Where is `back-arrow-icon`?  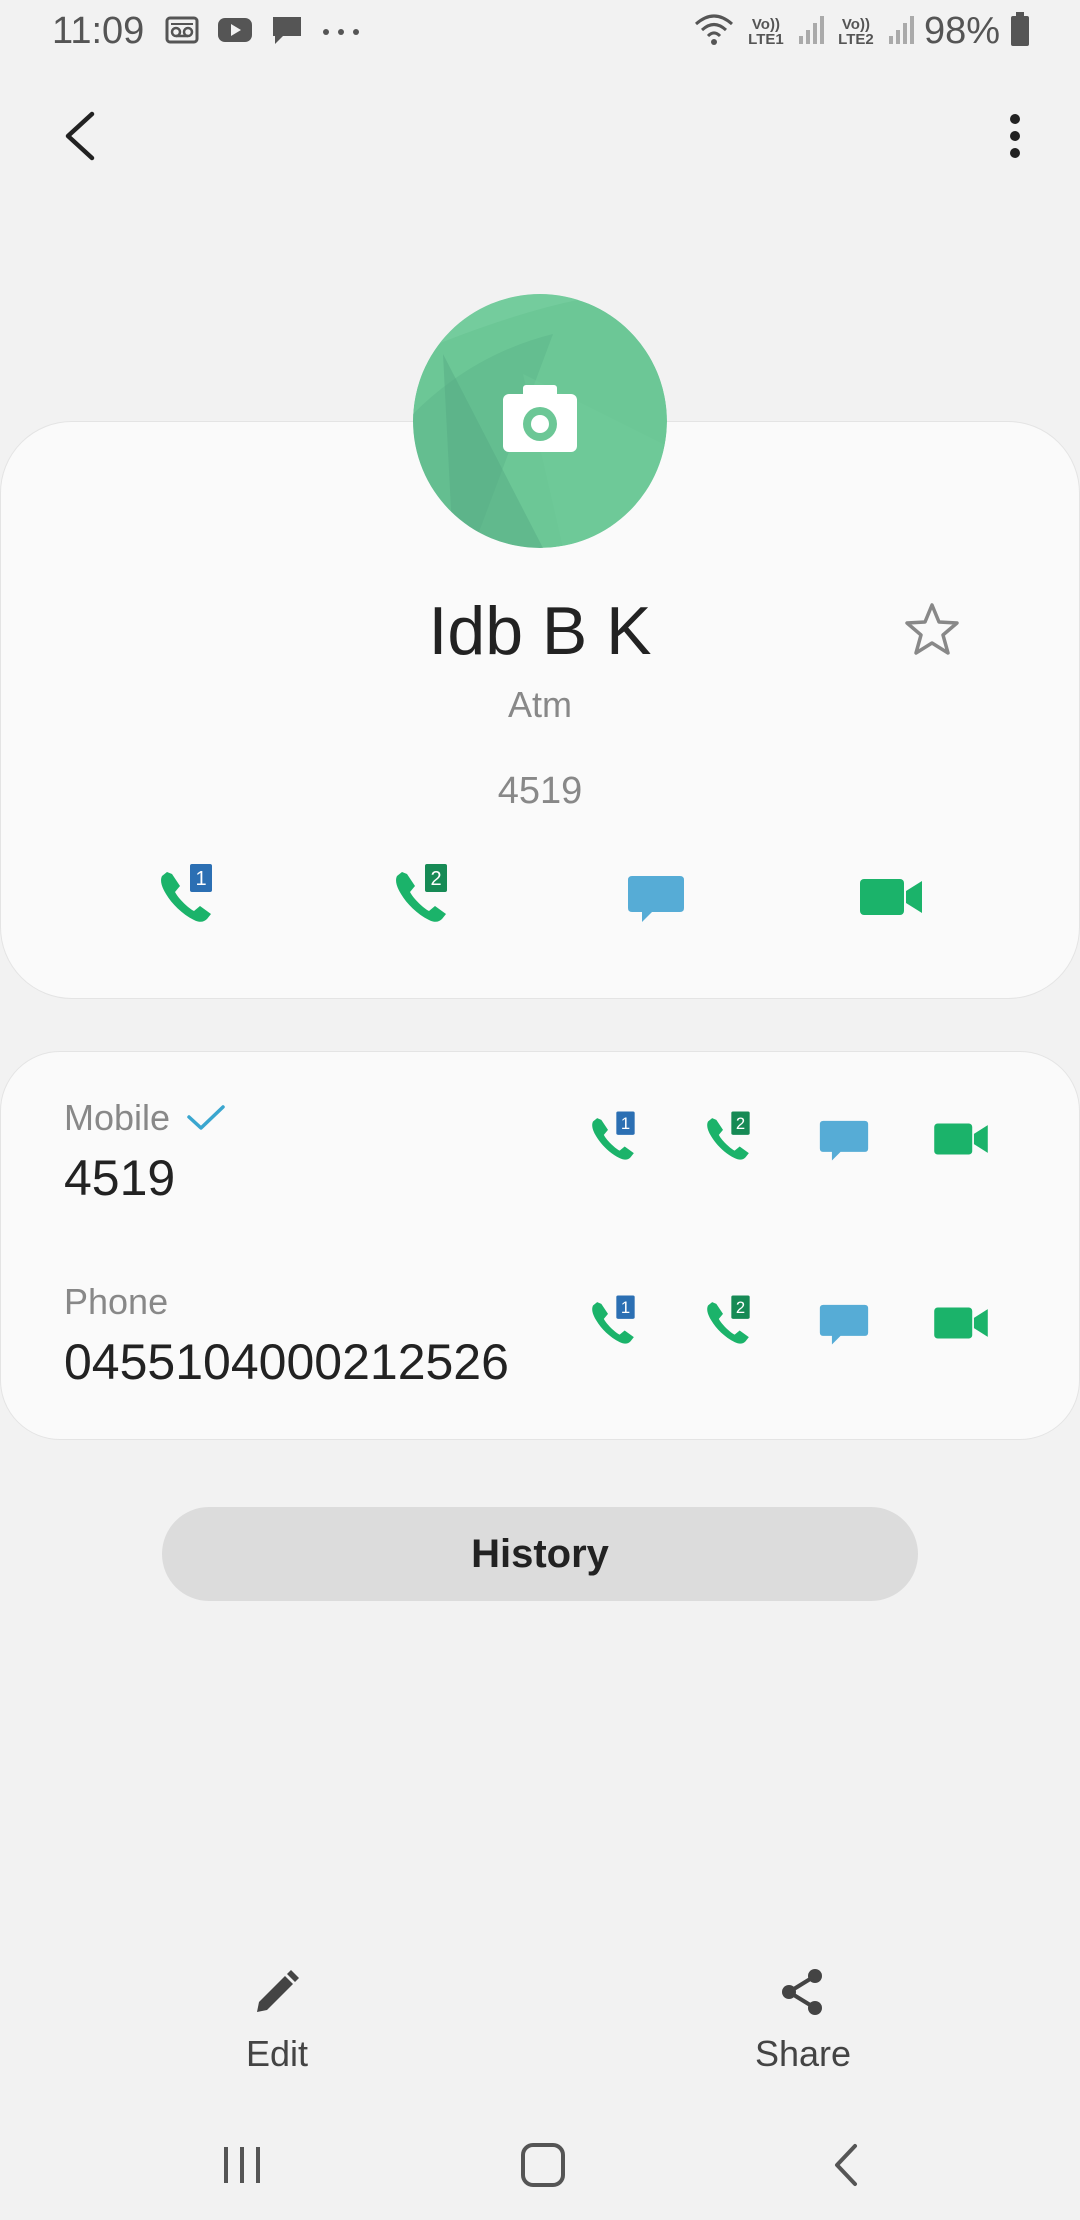 back-arrow-icon is located at coordinates (80, 136).